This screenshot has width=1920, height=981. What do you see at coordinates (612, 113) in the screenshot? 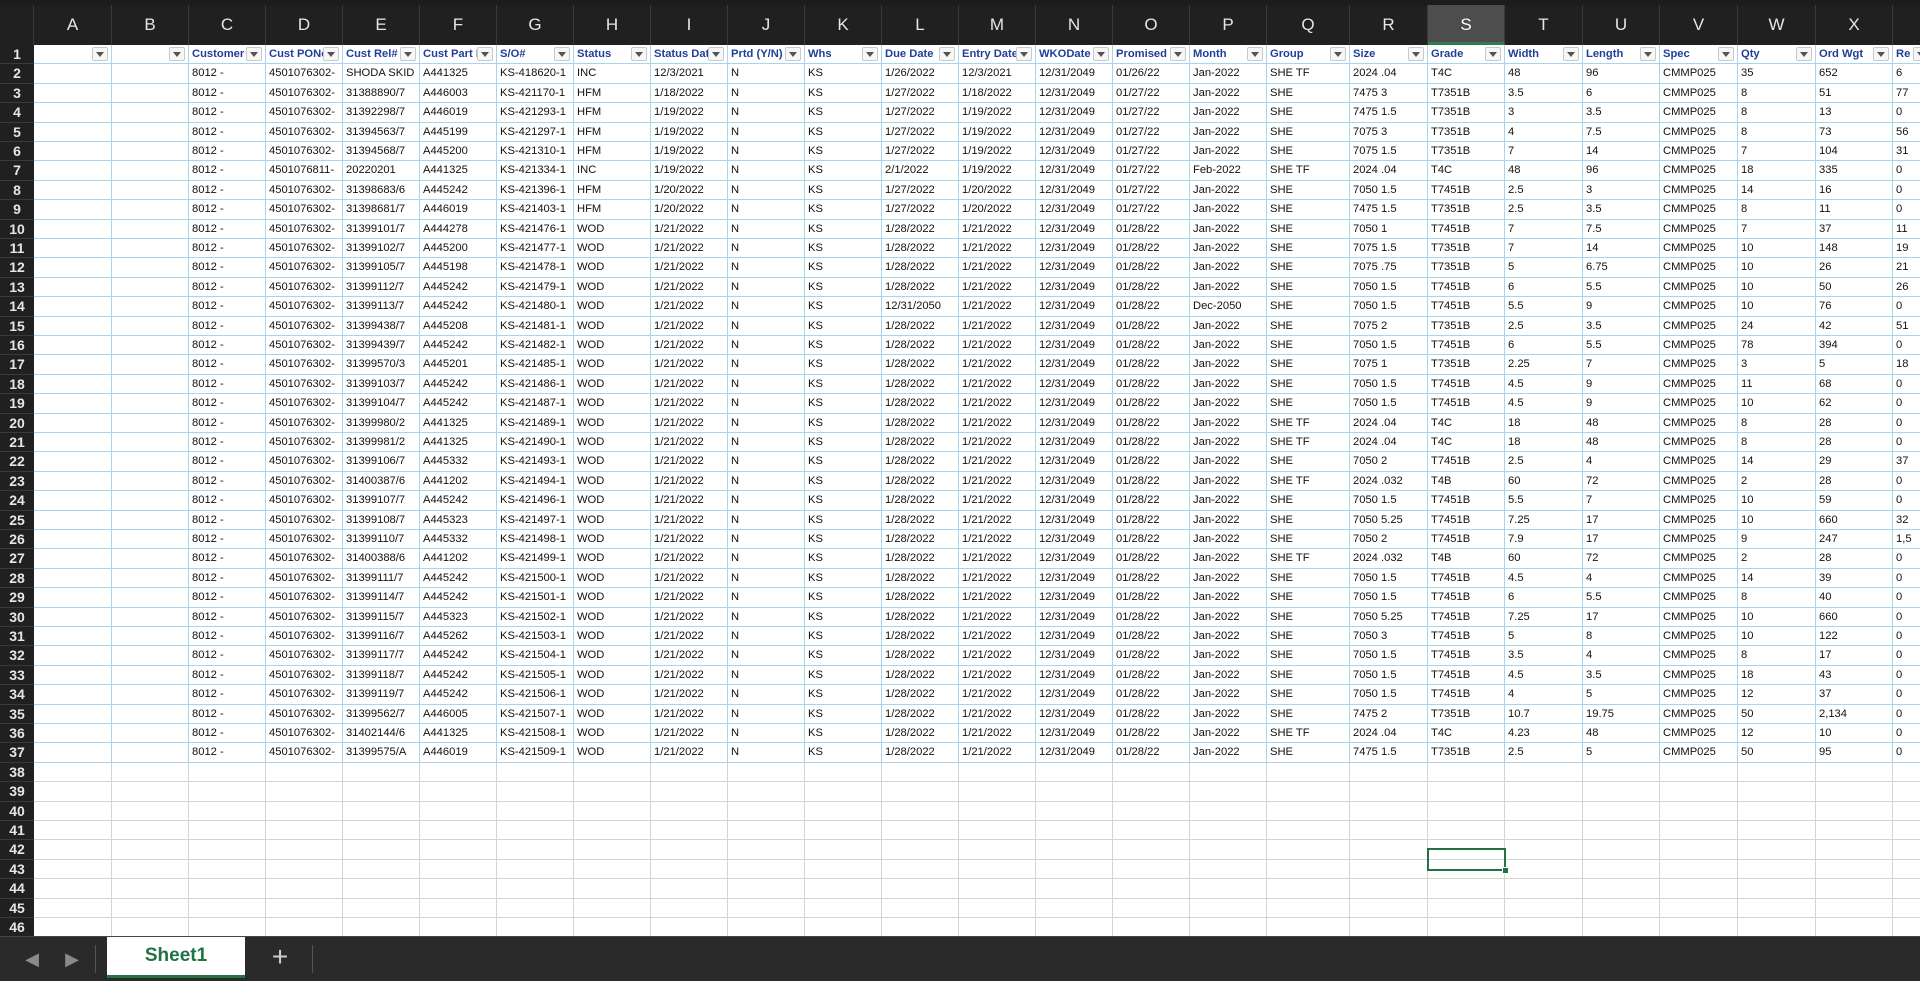
I see `table-cell: HFM` at bounding box center [612, 113].